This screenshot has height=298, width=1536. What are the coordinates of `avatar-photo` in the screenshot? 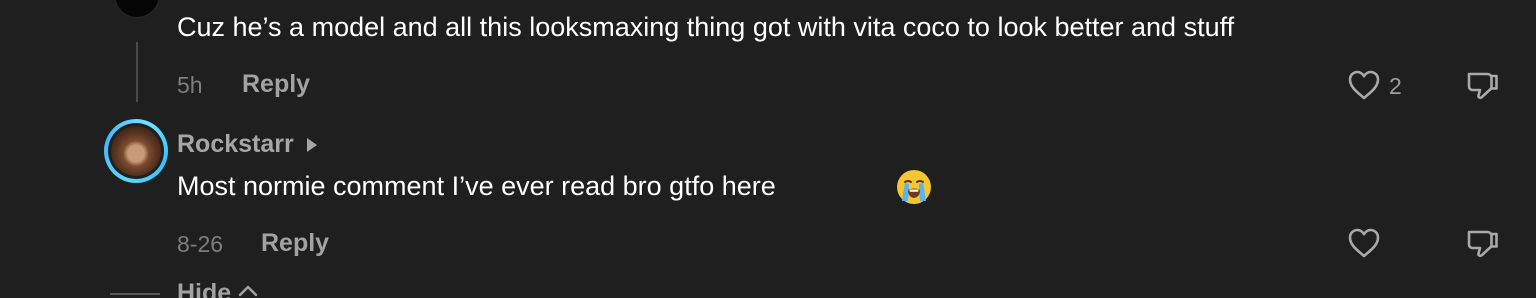 It's located at (136, 151).